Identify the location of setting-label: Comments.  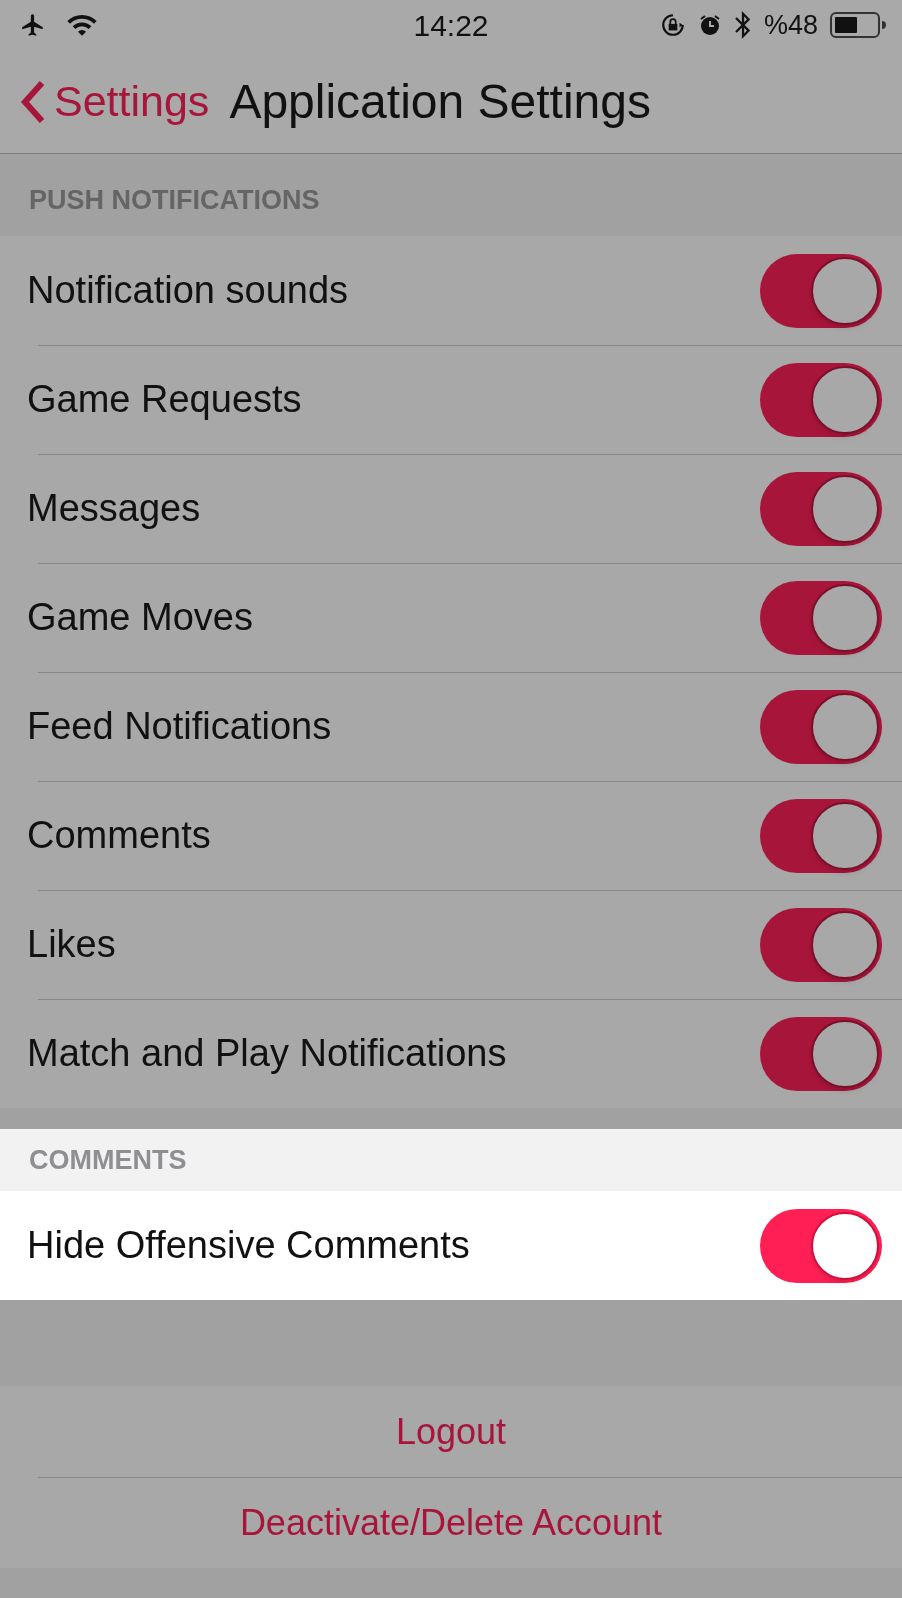
(118, 835).